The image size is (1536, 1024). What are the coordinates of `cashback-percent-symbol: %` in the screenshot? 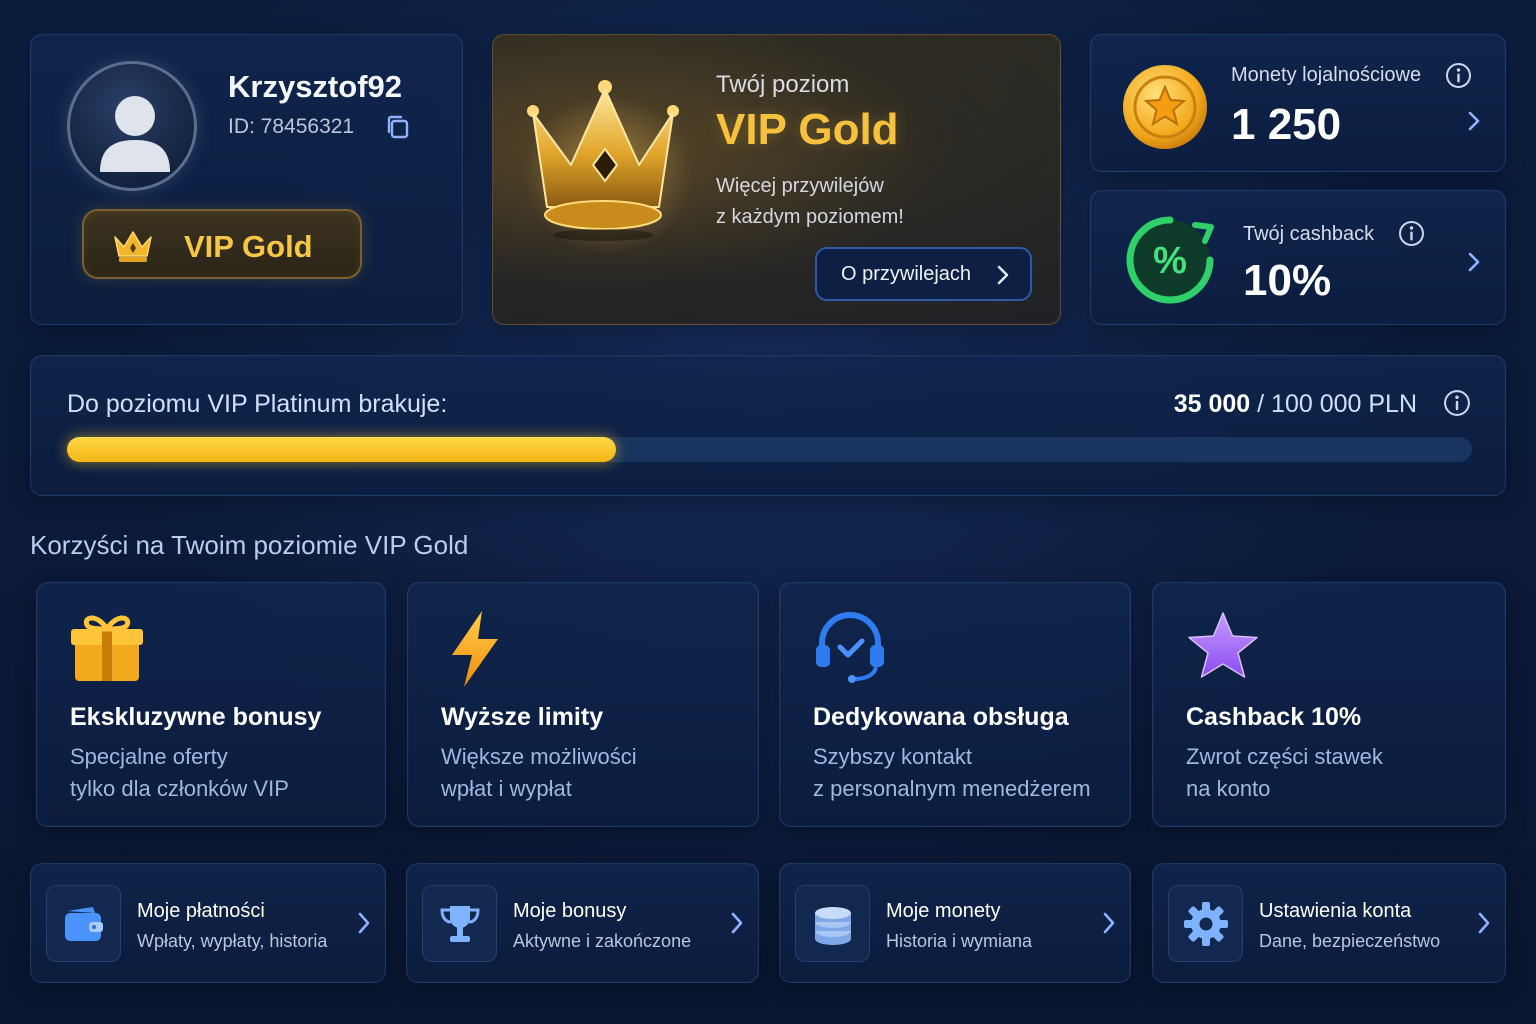 It's located at (1170, 261).